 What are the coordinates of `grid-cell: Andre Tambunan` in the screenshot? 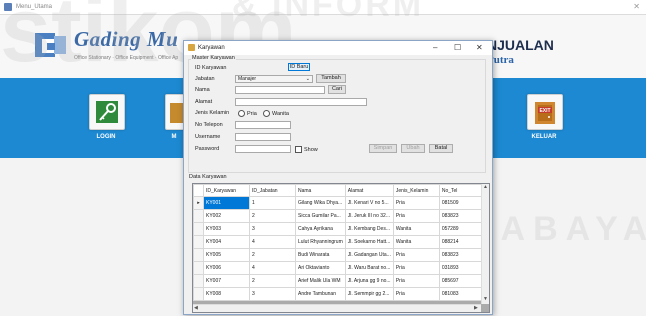 It's located at (320, 294).